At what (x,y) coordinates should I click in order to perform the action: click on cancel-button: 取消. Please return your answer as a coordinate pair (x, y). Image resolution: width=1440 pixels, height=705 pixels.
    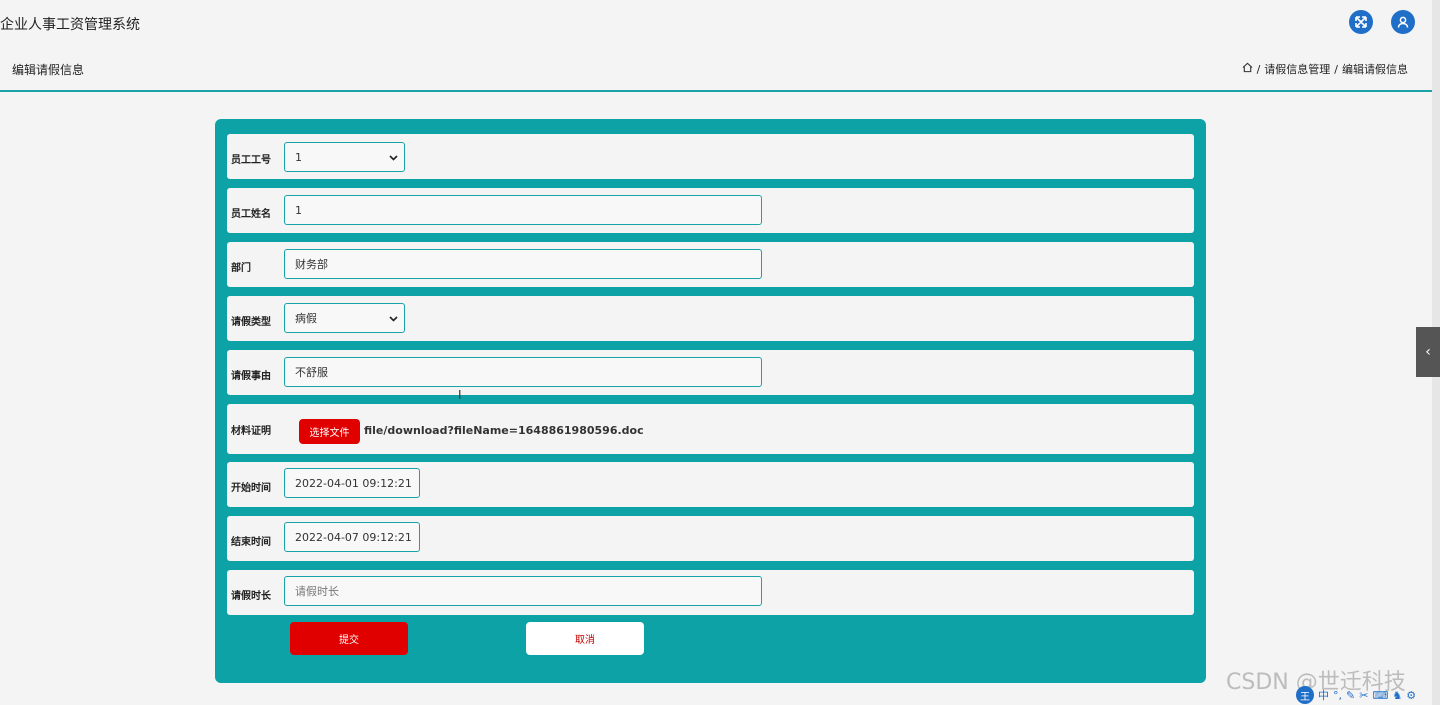
    Looking at the image, I should click on (585, 638).